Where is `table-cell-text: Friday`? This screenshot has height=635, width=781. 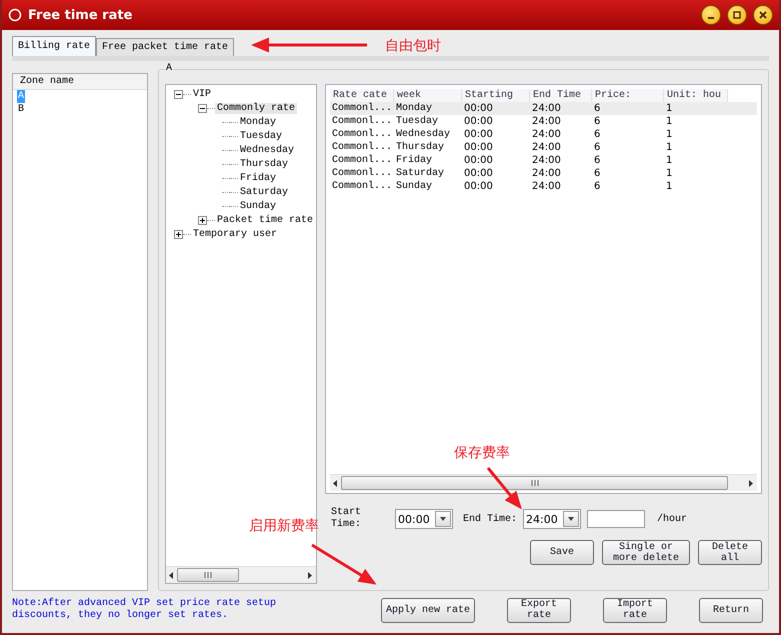 table-cell-text: Friday is located at coordinates (414, 160).